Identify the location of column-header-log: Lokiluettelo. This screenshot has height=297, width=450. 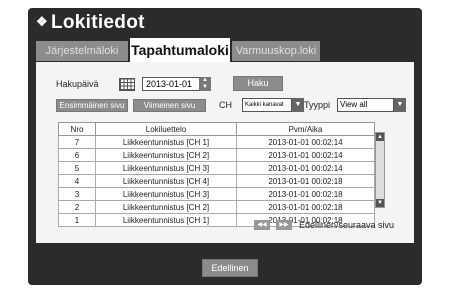
(166, 129).